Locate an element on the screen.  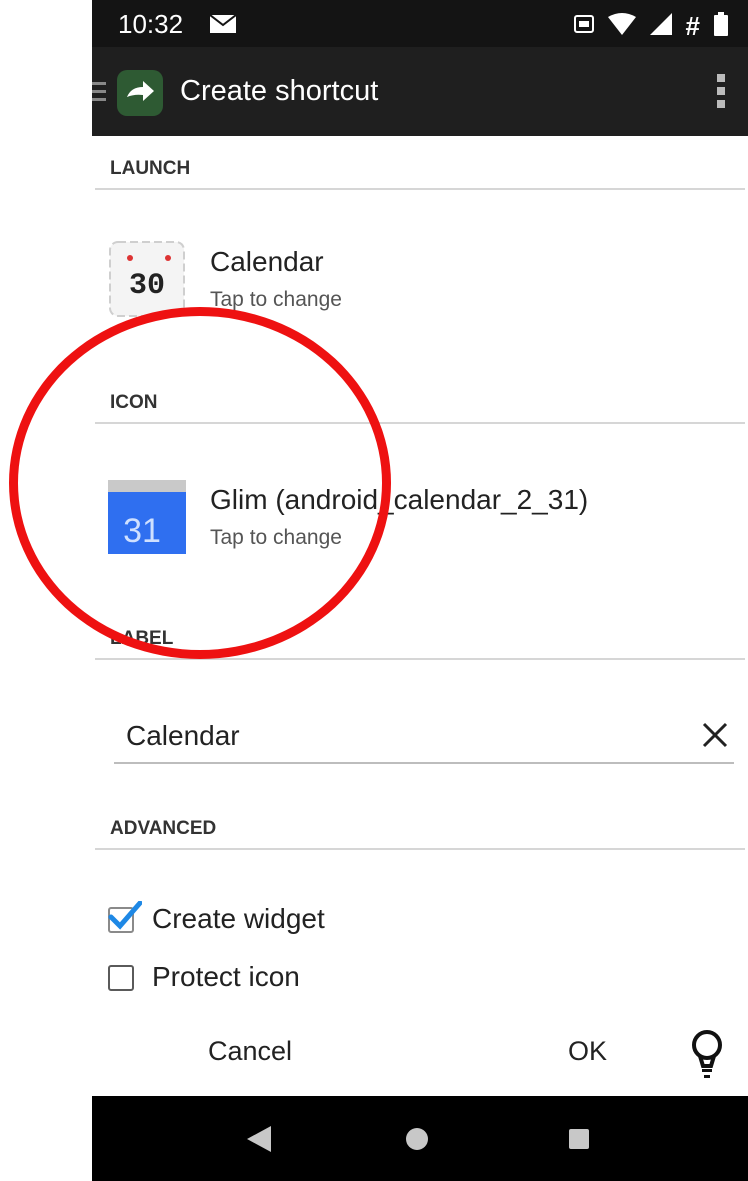
calendar-app-icon: 30 is located at coordinates (147, 279).